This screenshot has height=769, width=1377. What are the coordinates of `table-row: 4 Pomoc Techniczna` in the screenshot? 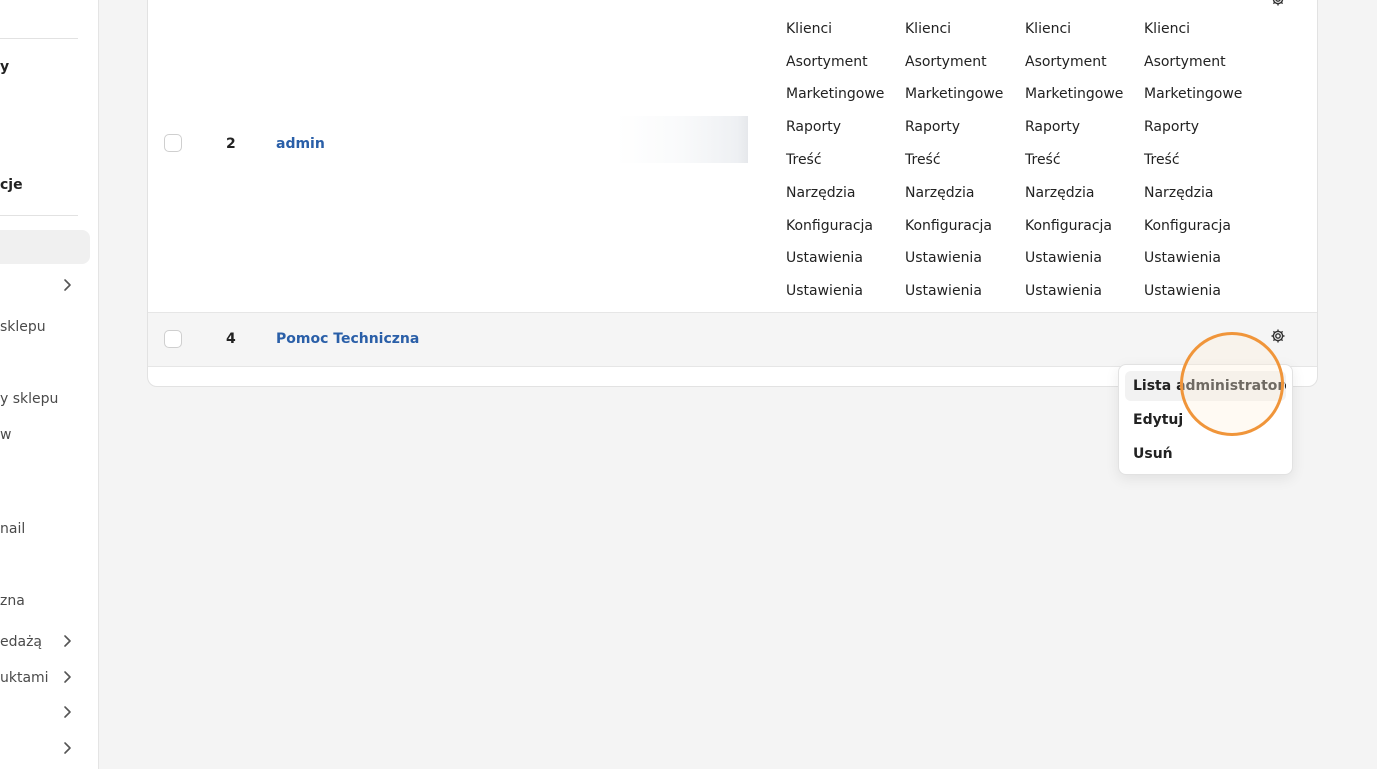 It's located at (732, 339).